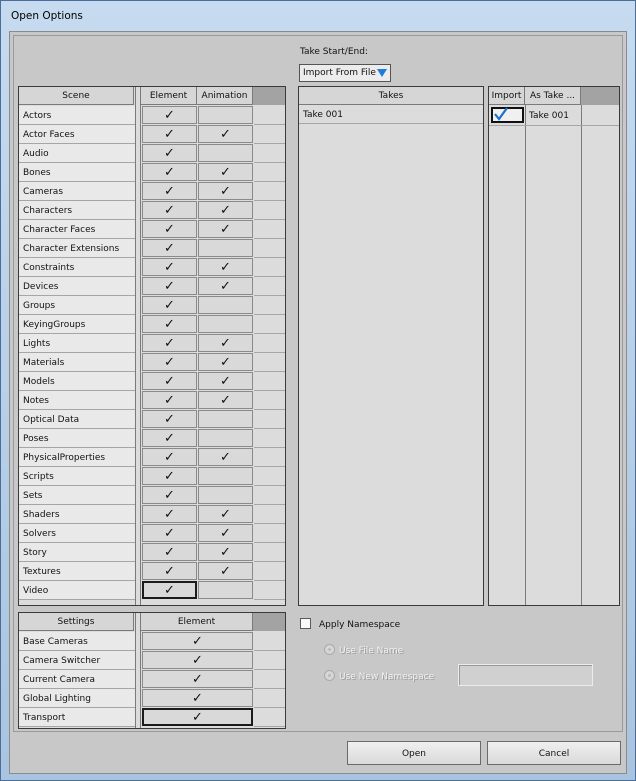 This screenshot has width=636, height=781. What do you see at coordinates (77, 343) in the screenshot?
I see `scene-row-label: Lights` at bounding box center [77, 343].